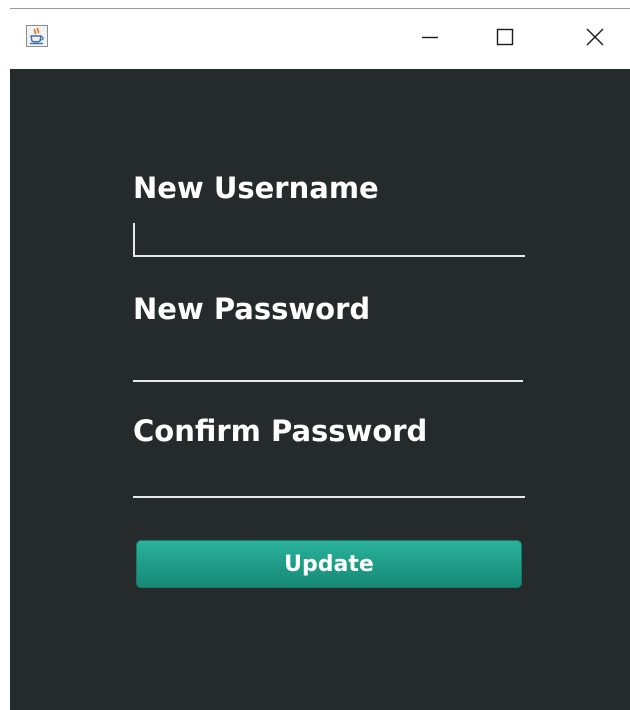 Image resolution: width=630 pixels, height=710 pixels. I want to click on minimize-icon, so click(430, 39).